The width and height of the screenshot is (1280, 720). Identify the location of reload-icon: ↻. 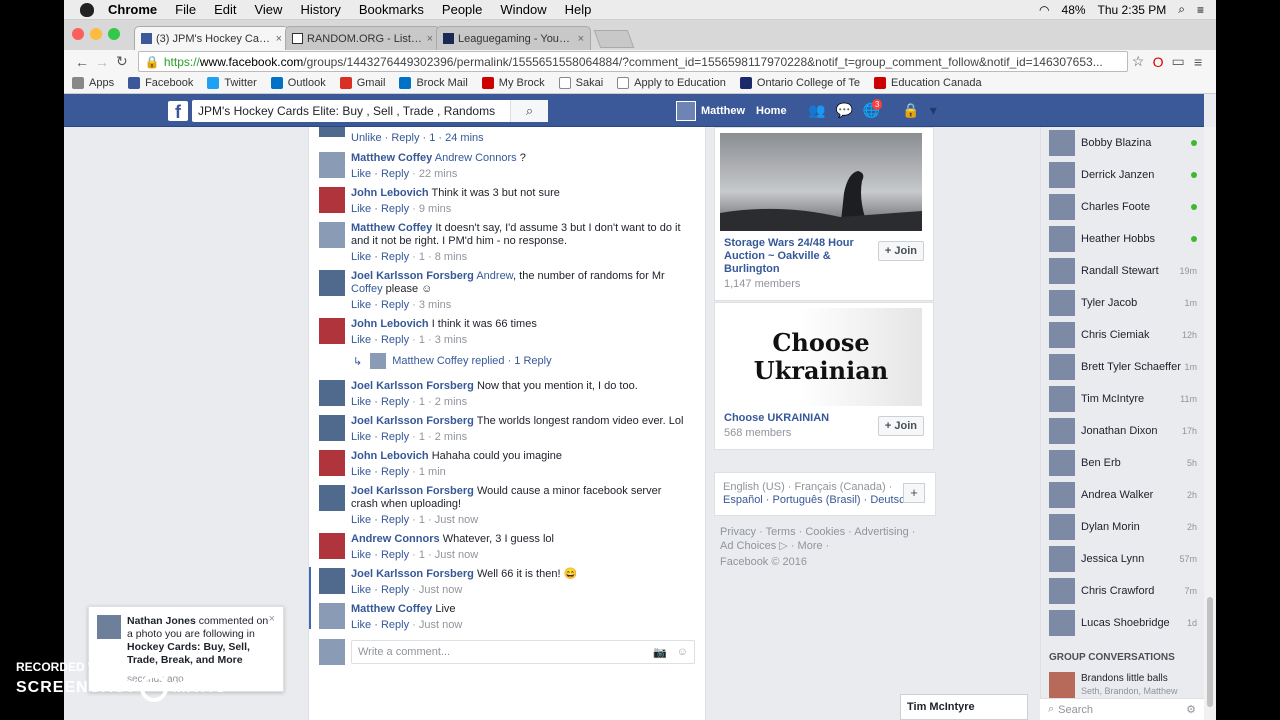
(122, 61).